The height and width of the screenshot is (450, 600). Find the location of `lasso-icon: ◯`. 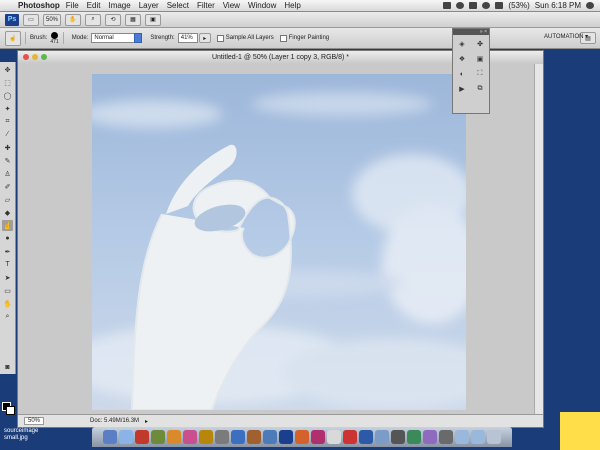

lasso-icon: ◯ is located at coordinates (7, 95).